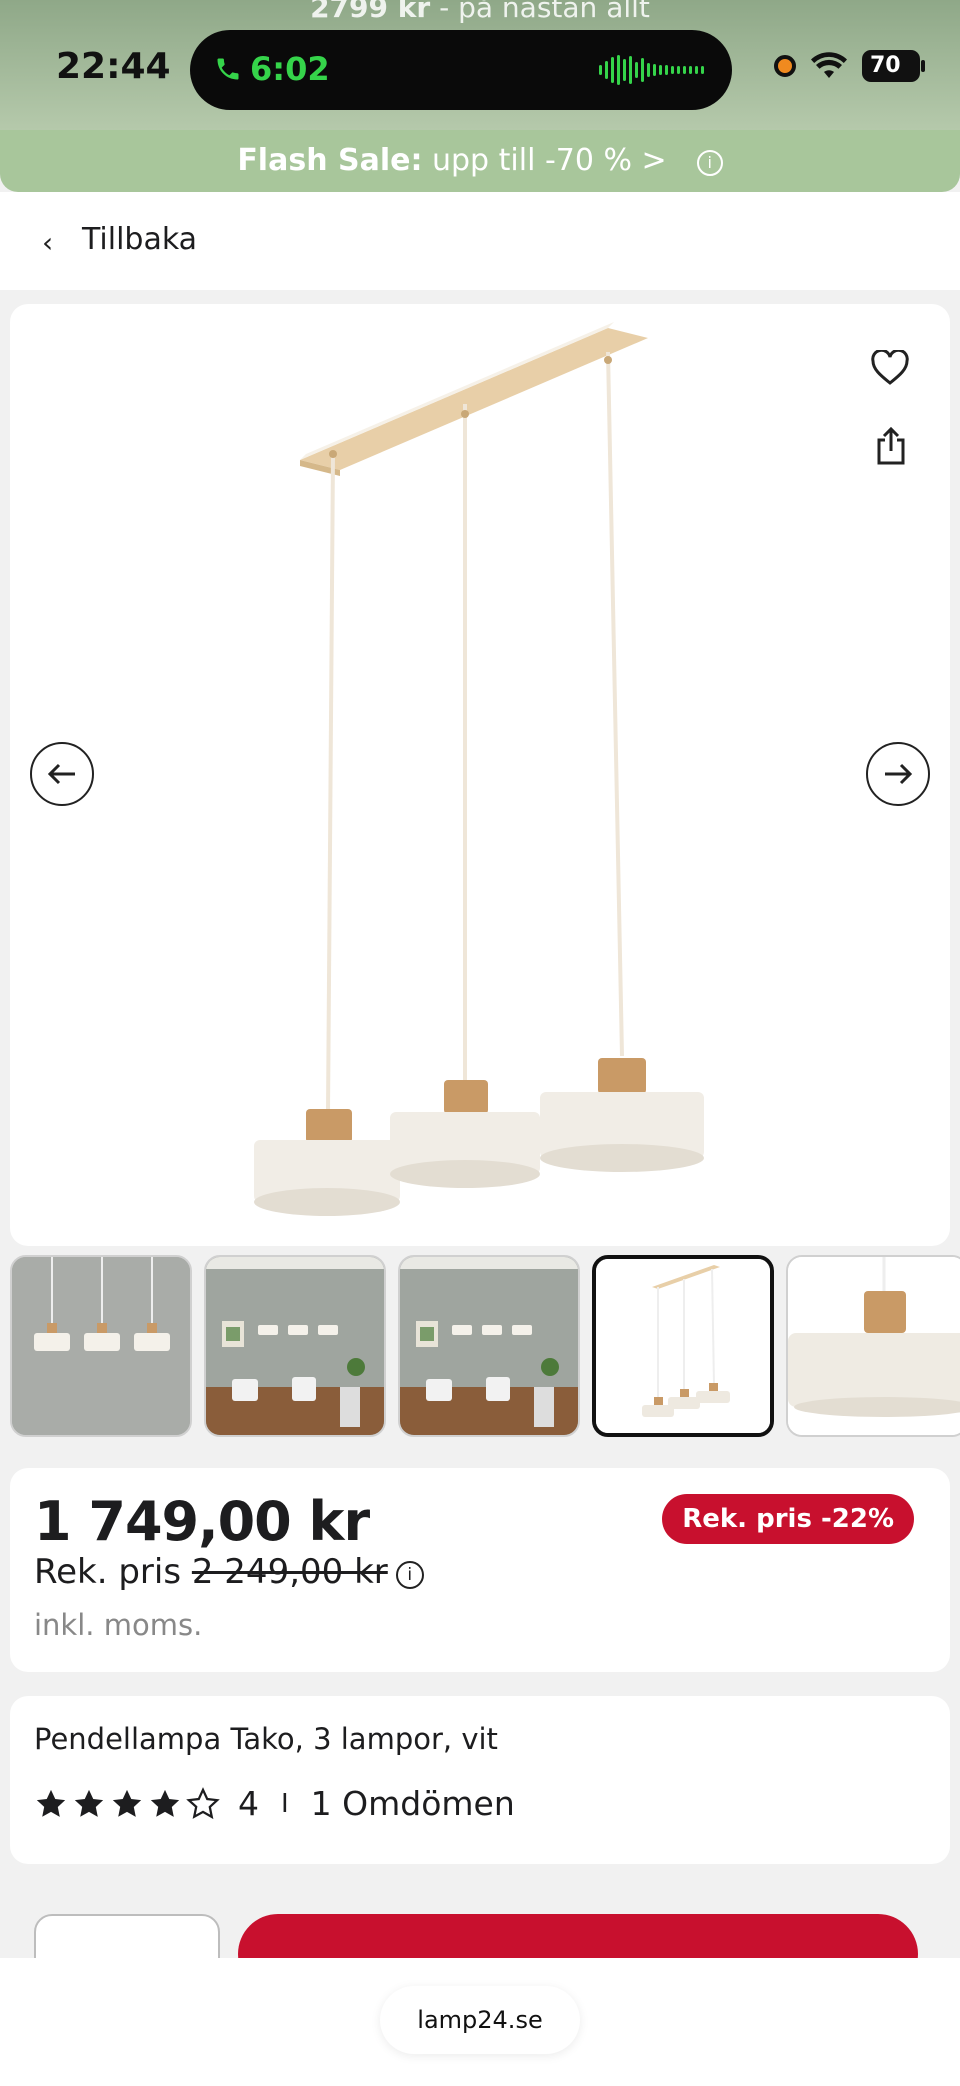 This screenshot has height=2086, width=960. I want to click on back-bar: ‹ Tillbaka, so click(480, 241).